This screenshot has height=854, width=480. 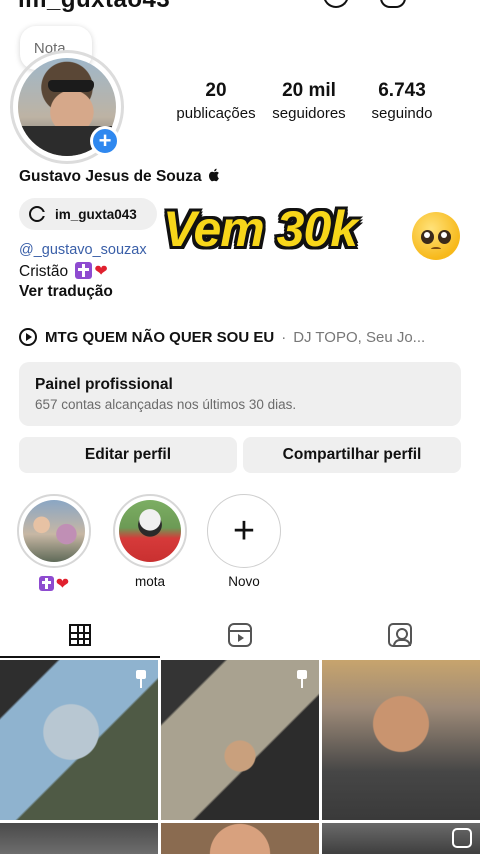 I want to click on top-bar: im_guxtao43, so click(x=240, y=7).